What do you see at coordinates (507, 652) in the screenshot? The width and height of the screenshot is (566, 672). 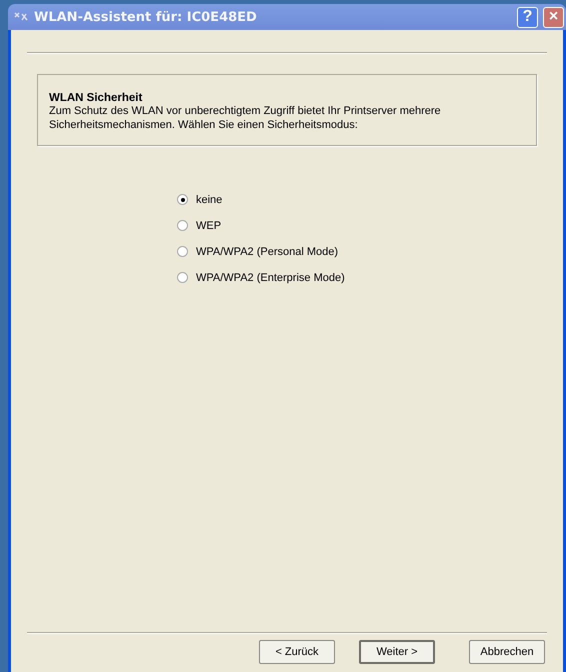 I see `wizard-button: Abbrechen` at bounding box center [507, 652].